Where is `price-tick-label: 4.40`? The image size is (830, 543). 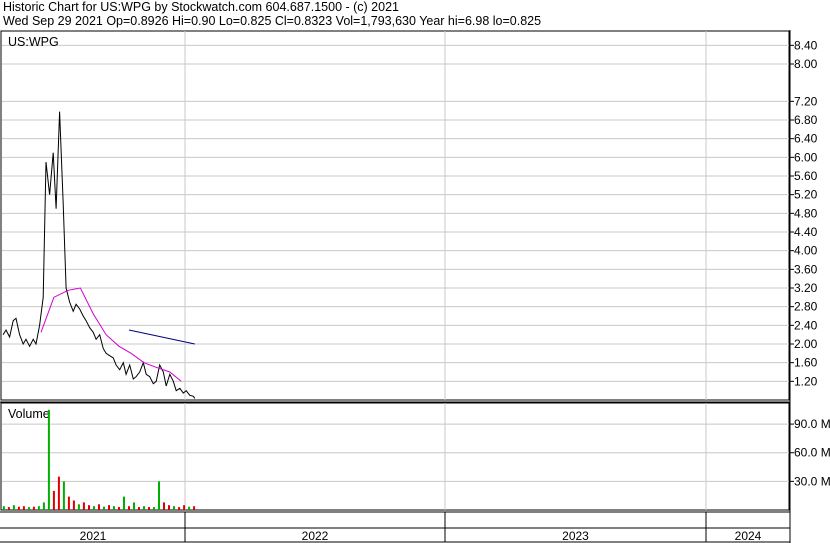 price-tick-label: 4.40 is located at coordinates (806, 232).